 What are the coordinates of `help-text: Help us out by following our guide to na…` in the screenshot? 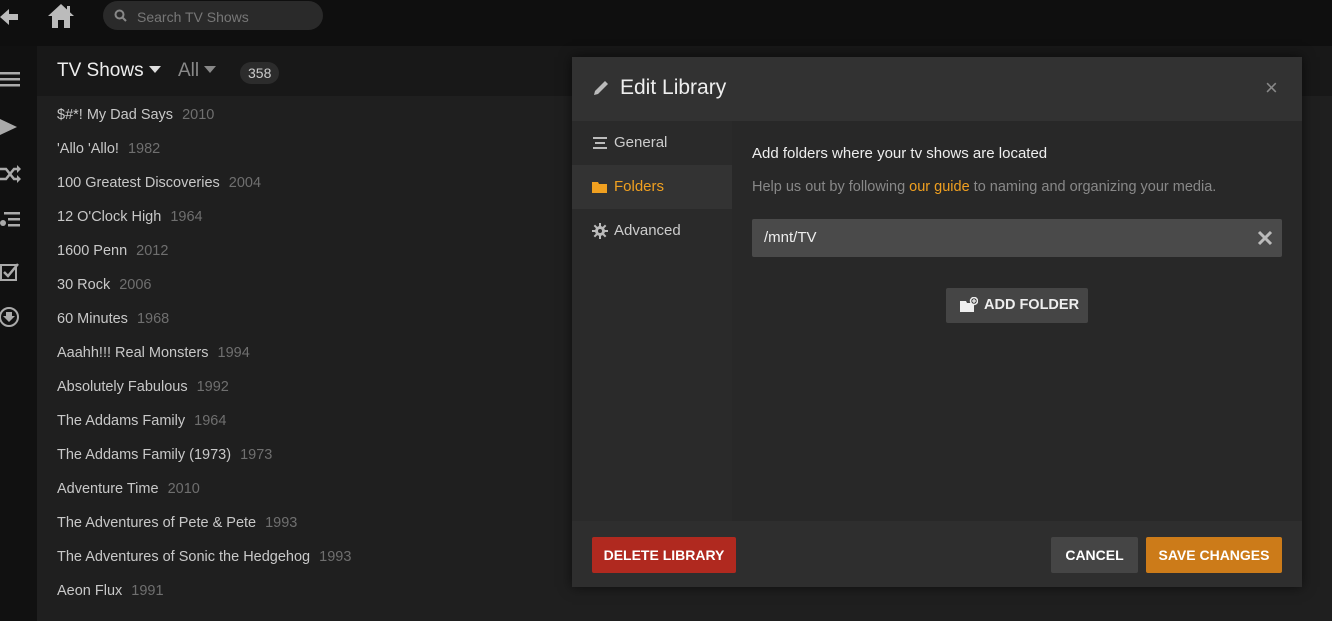 It's located at (984, 187).